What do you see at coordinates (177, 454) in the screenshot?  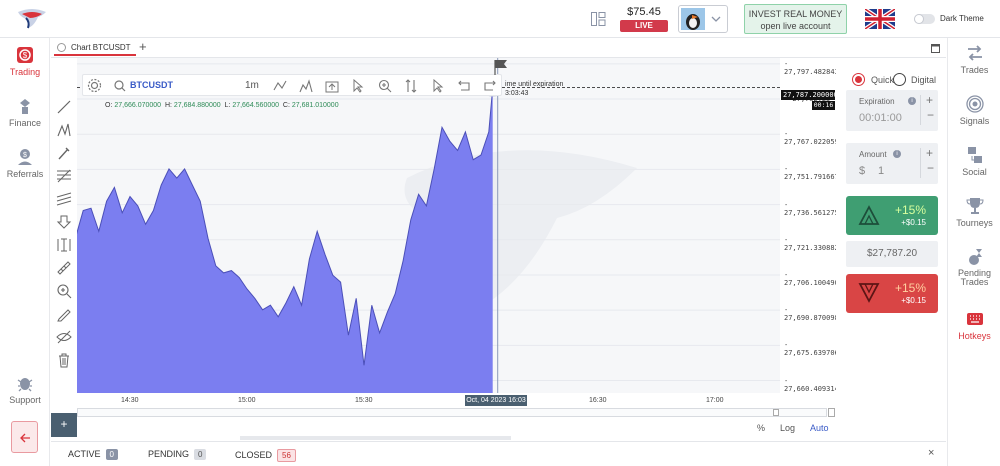 I see `tab-pending: PENDING 0` at bounding box center [177, 454].